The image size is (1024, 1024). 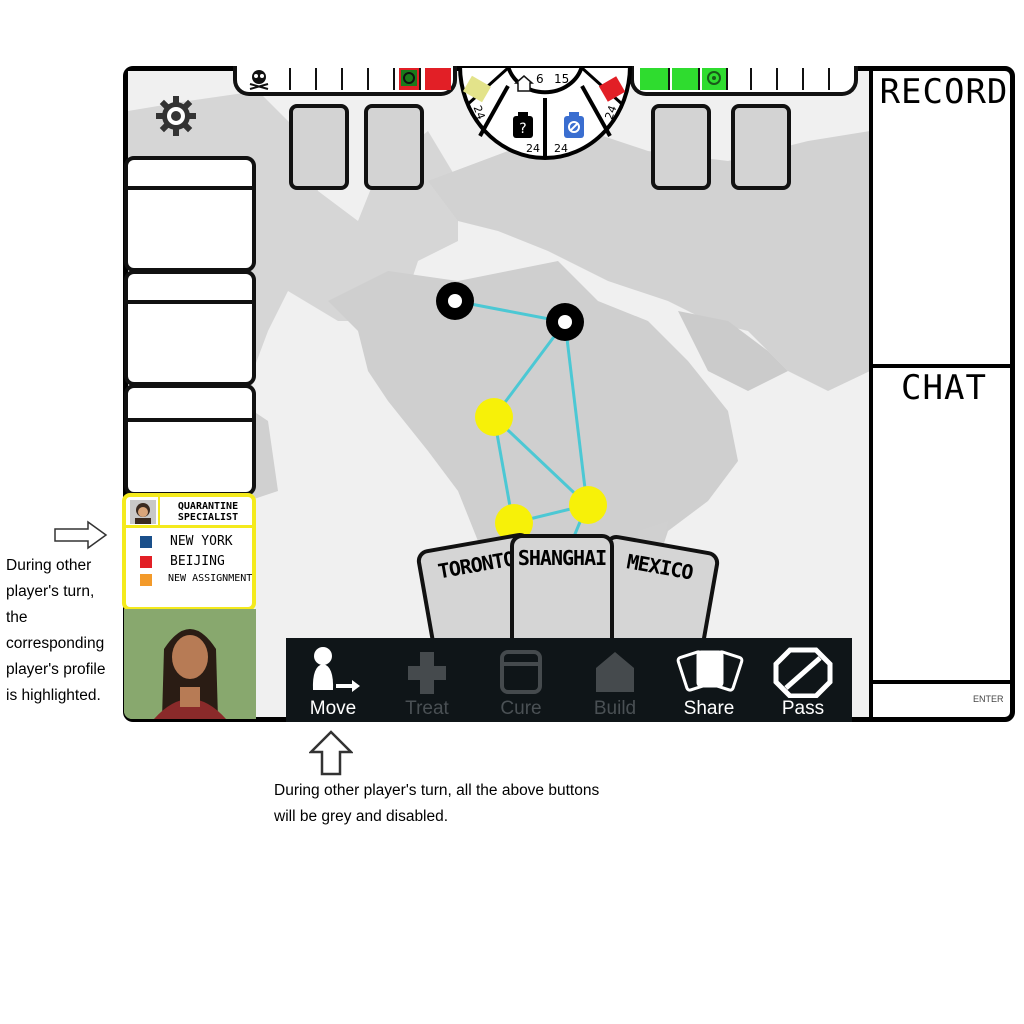 I want to click on move-button: Move, so click(x=333, y=680).